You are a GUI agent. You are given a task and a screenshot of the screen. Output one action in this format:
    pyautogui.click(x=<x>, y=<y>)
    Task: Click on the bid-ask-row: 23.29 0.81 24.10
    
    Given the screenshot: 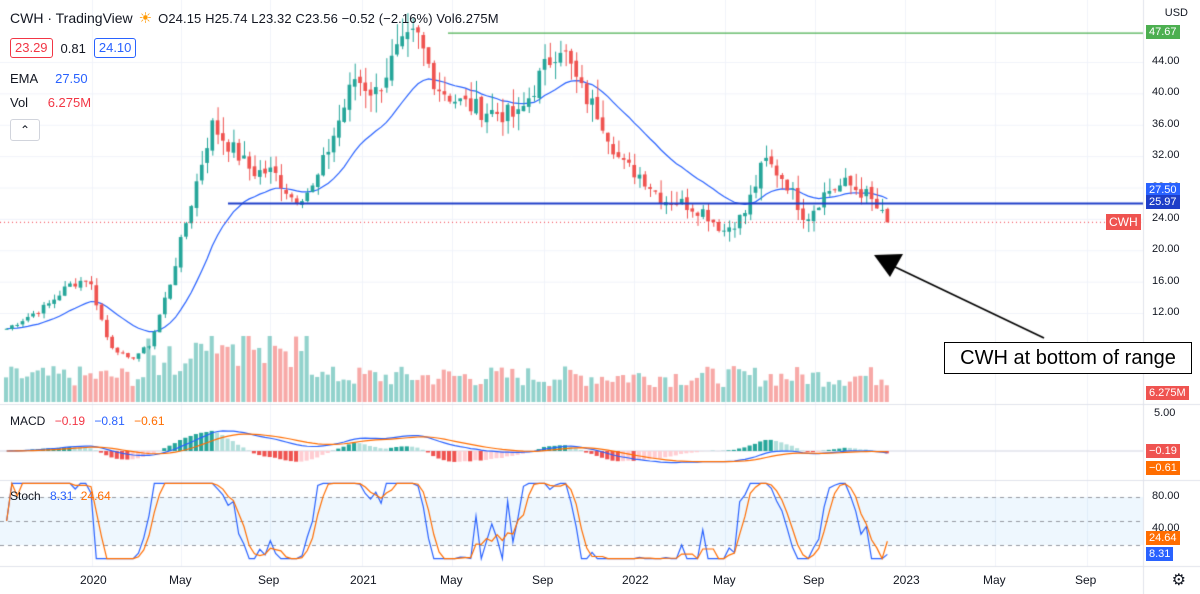 What is the action you would take?
    pyautogui.click(x=73, y=48)
    